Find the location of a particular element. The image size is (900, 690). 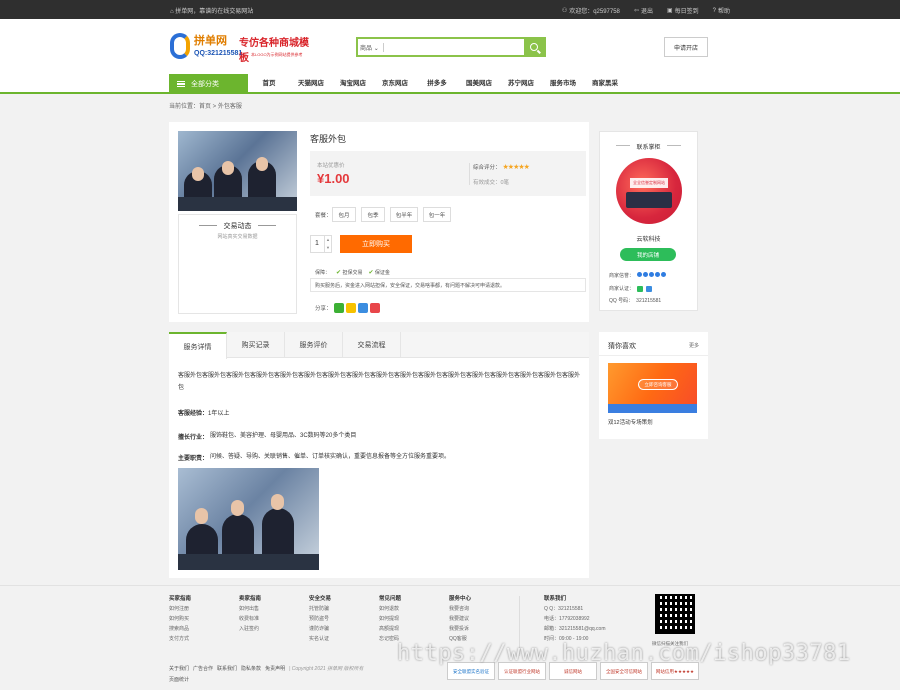

recommend-panel: 猜你喜欢 更多 立即咨询客服 双12活动专场策划 is located at coordinates (653, 385).